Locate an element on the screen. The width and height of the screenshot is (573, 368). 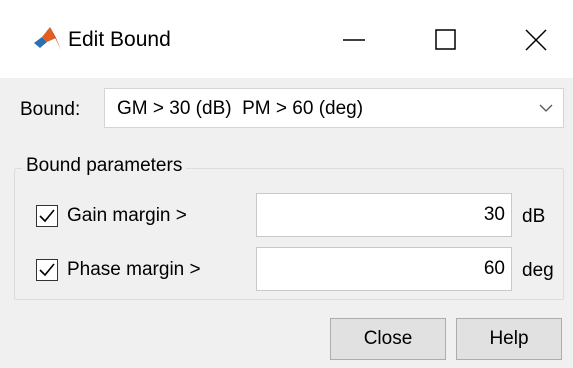
matlab-logo-icon is located at coordinates (48, 39).